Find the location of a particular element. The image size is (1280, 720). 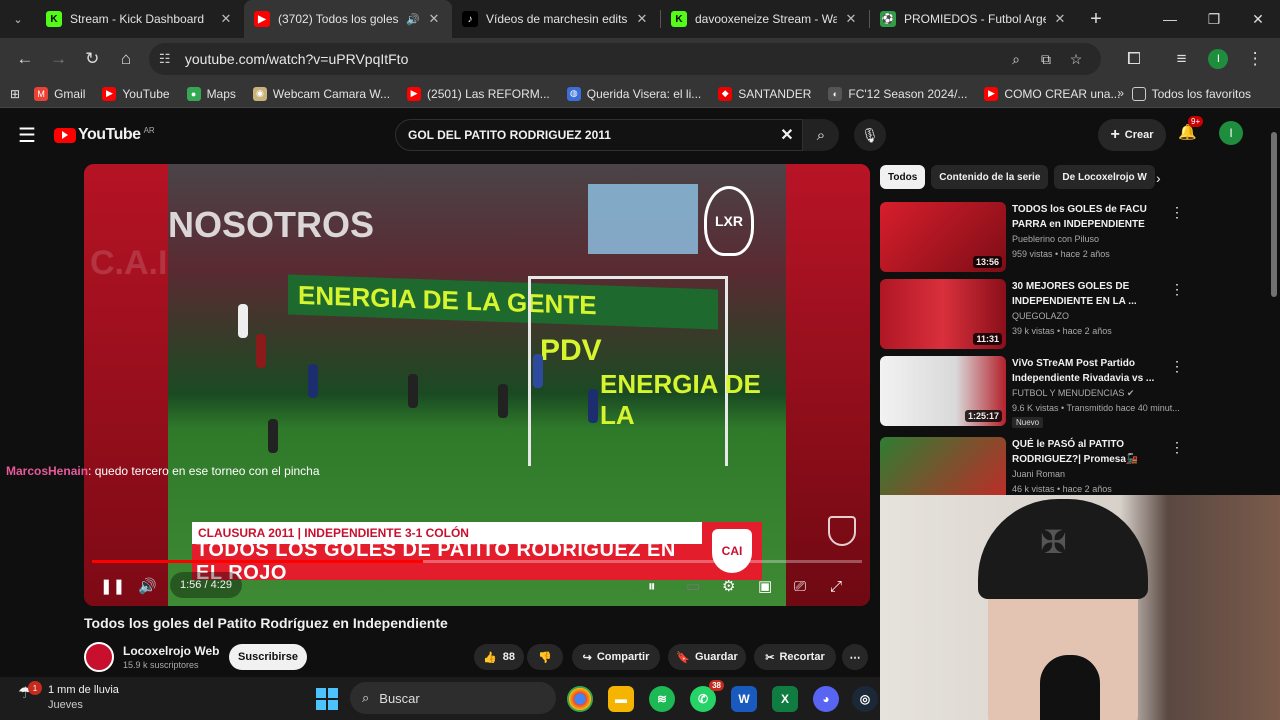

reload-icon: ↻ is located at coordinates (92, 59).